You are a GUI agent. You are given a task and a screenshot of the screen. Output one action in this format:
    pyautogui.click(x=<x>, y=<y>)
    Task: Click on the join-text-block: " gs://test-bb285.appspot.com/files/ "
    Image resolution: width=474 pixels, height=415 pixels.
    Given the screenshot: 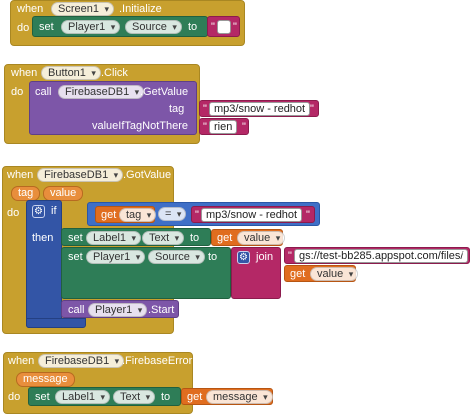 What is the action you would take?
    pyautogui.click(x=377, y=255)
    